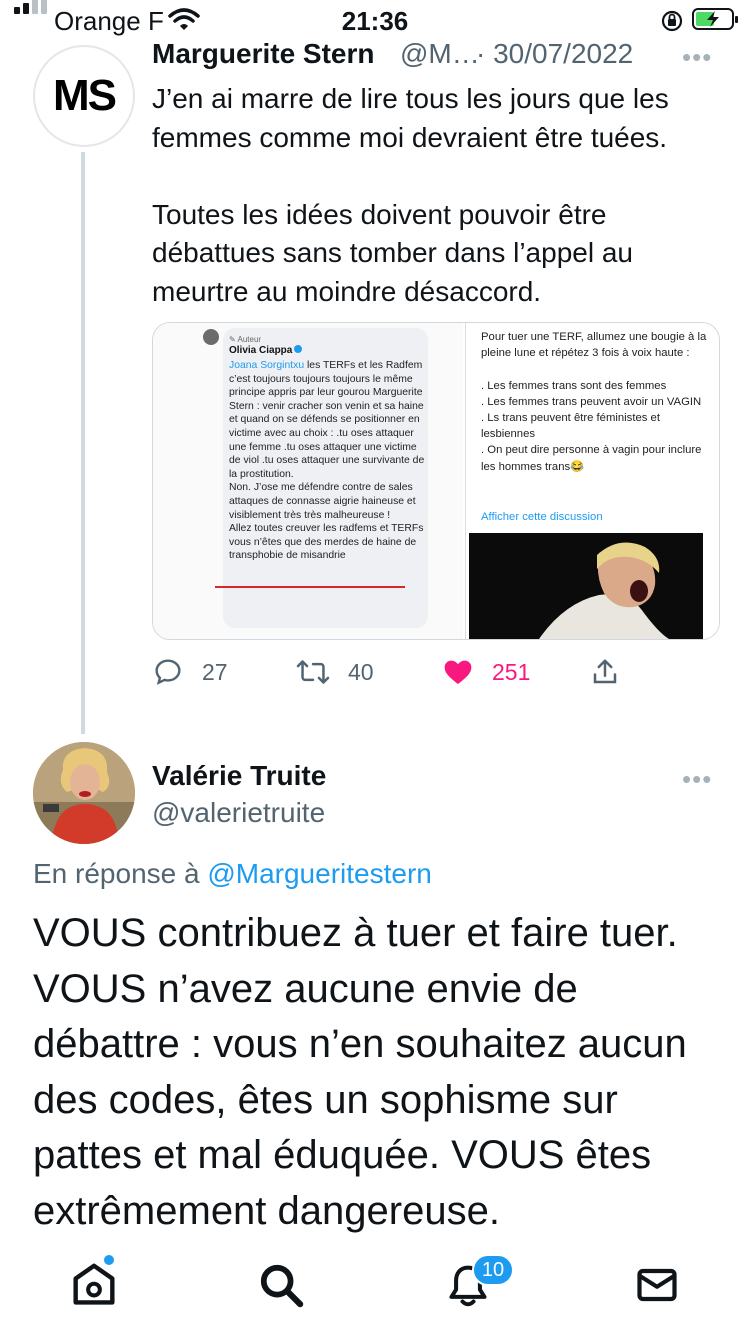 Image resolution: width=750 pixels, height=1334 pixels. What do you see at coordinates (120, 873) in the screenshot?
I see `reply-prefix: En réponse à` at bounding box center [120, 873].